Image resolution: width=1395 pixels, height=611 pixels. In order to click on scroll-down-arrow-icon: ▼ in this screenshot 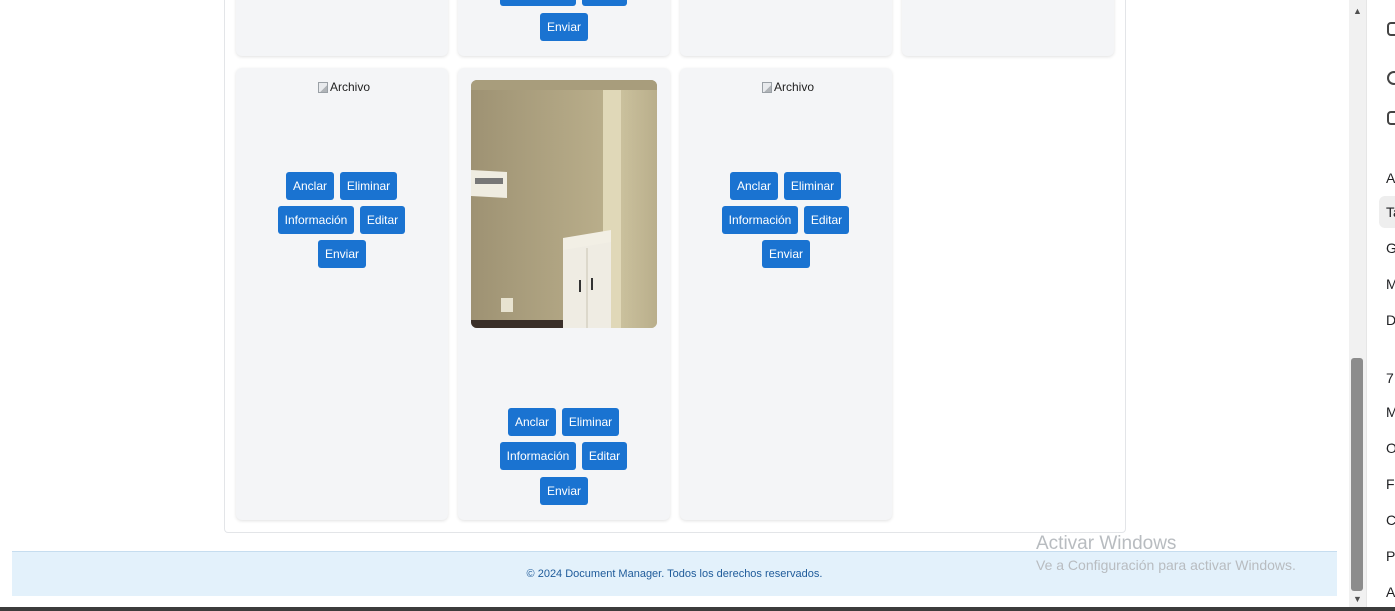, I will do `click(1357, 599)`.